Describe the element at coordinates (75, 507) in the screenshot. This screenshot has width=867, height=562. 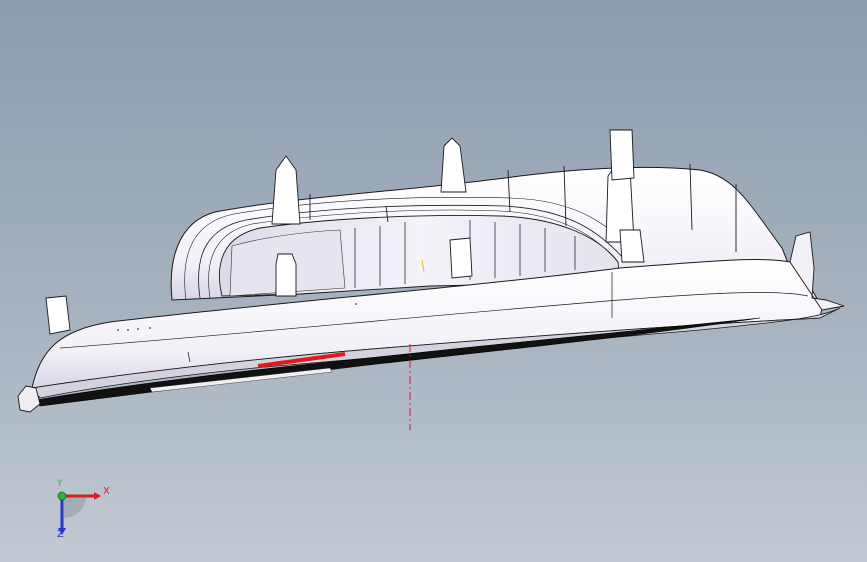
I see `triad-shadow` at that location.